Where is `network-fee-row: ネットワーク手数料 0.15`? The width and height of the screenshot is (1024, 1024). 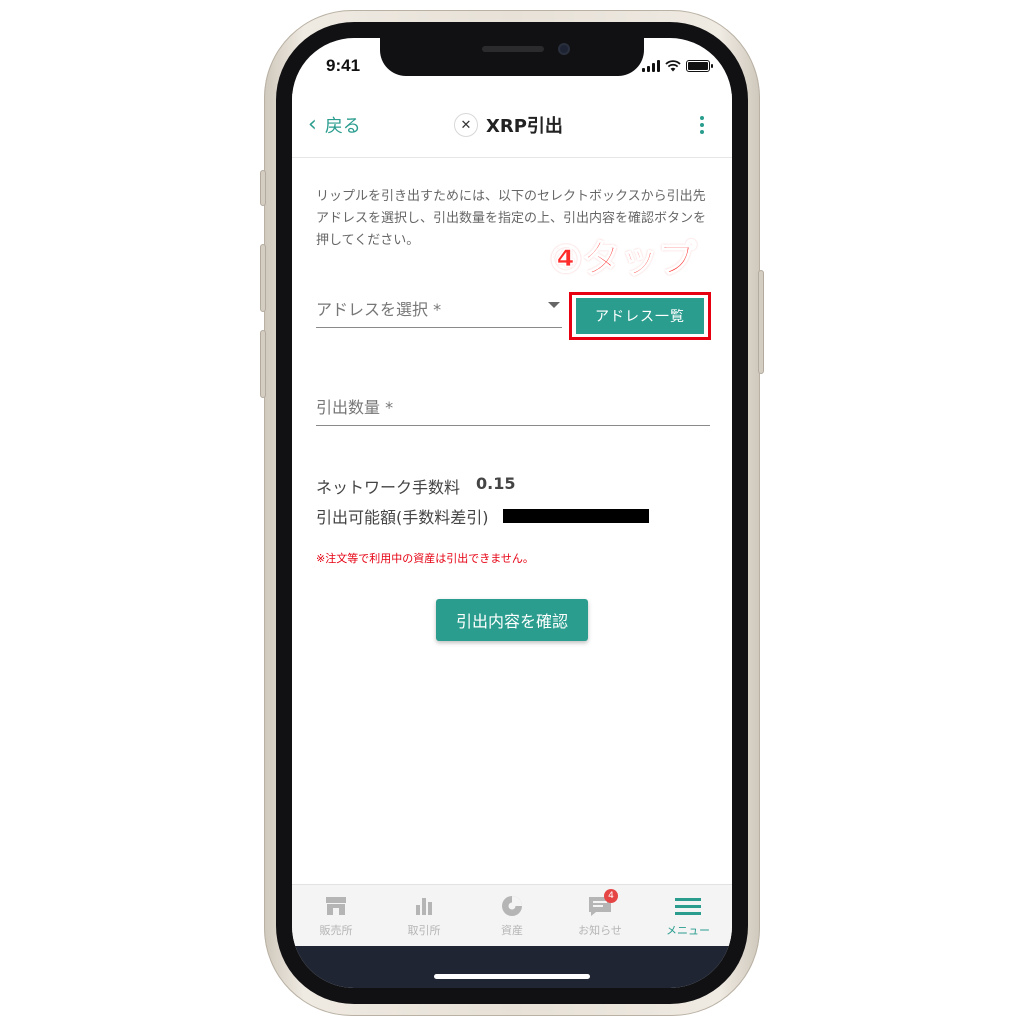 network-fee-row: ネットワーク手数料 0.15 is located at coordinates (416, 486).